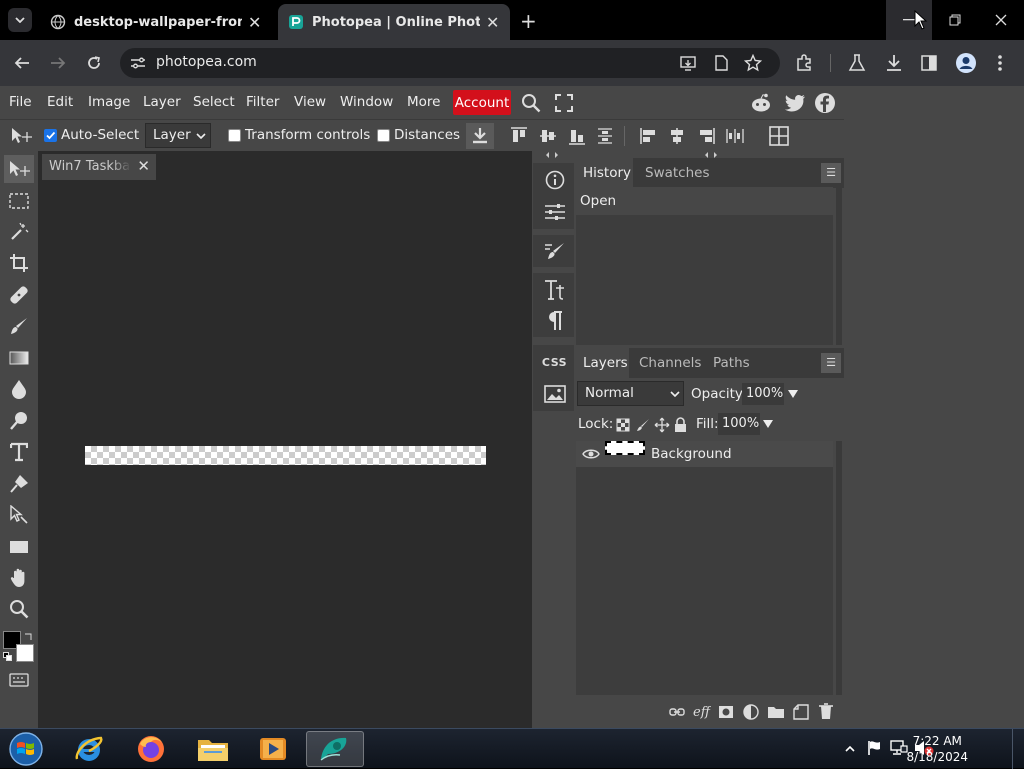  Describe the element at coordinates (20, 102) in the screenshot. I see `menu-file: File` at that location.